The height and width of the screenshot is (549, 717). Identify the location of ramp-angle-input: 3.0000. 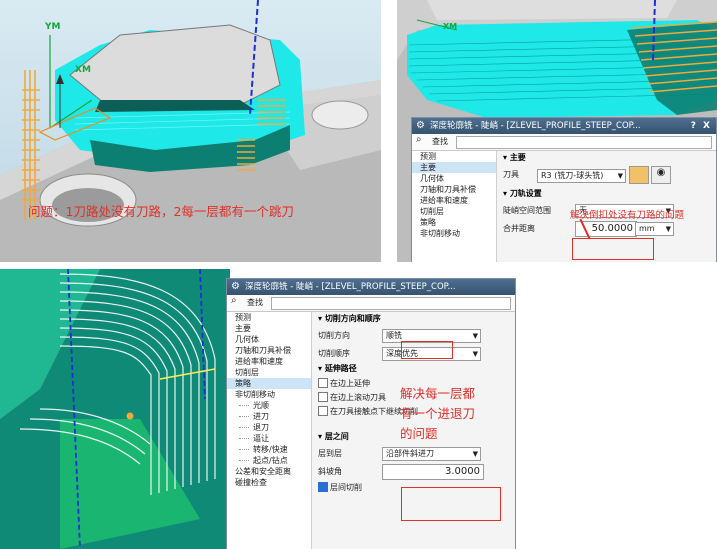
(433, 472).